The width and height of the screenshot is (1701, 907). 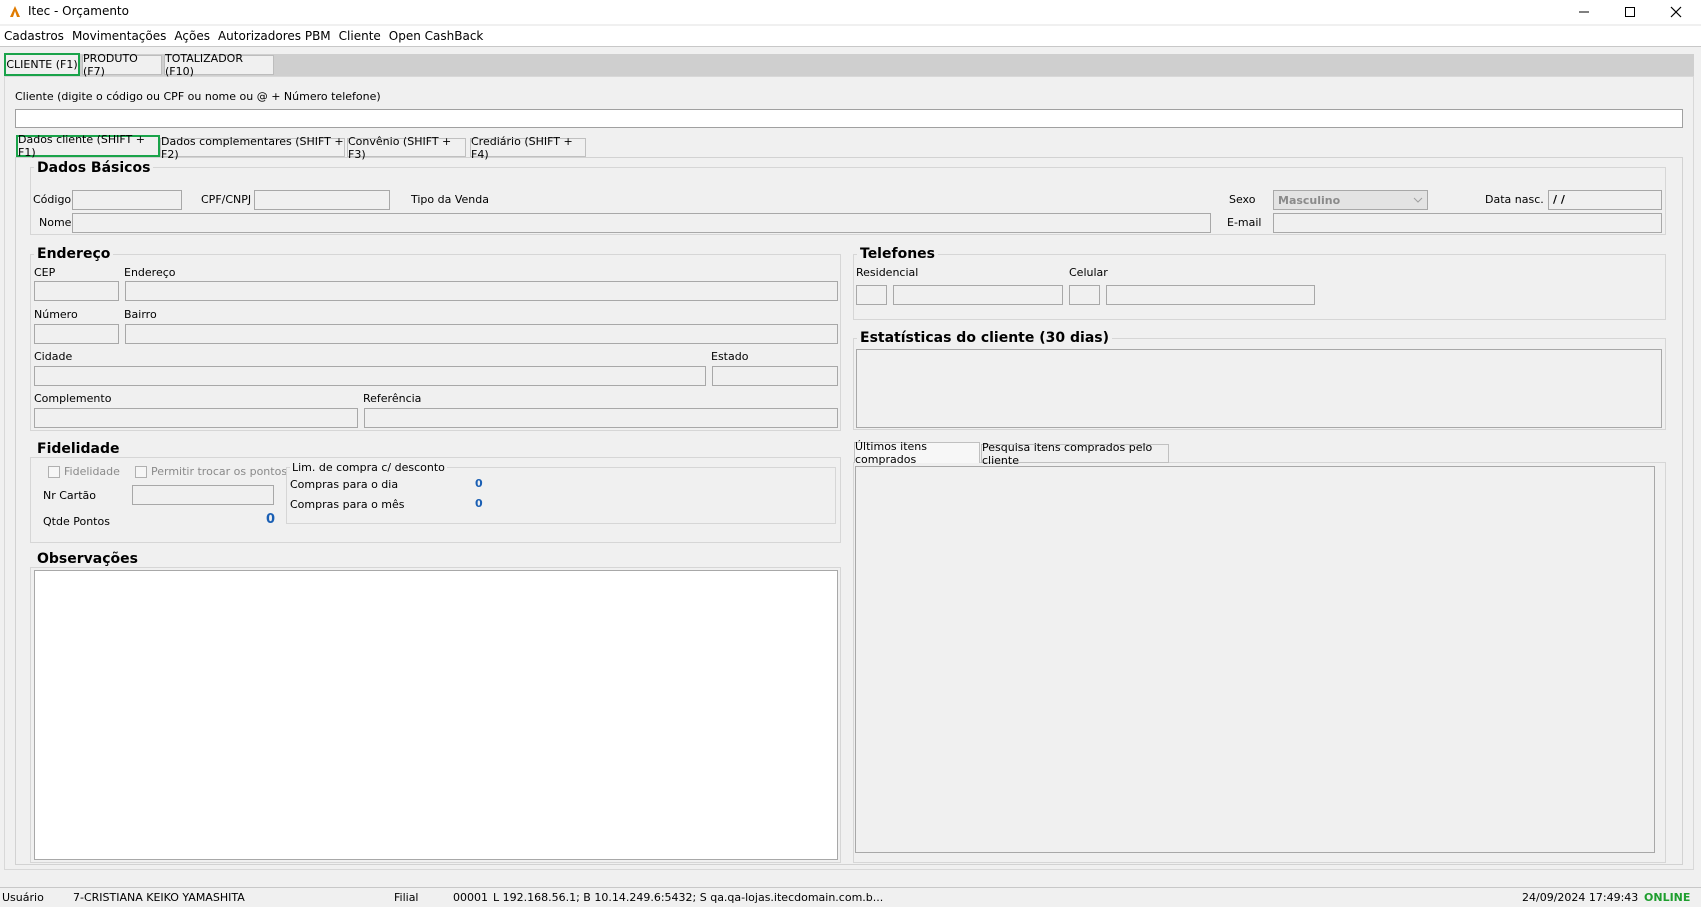 I want to click on close-button, so click(x=1676, y=12).